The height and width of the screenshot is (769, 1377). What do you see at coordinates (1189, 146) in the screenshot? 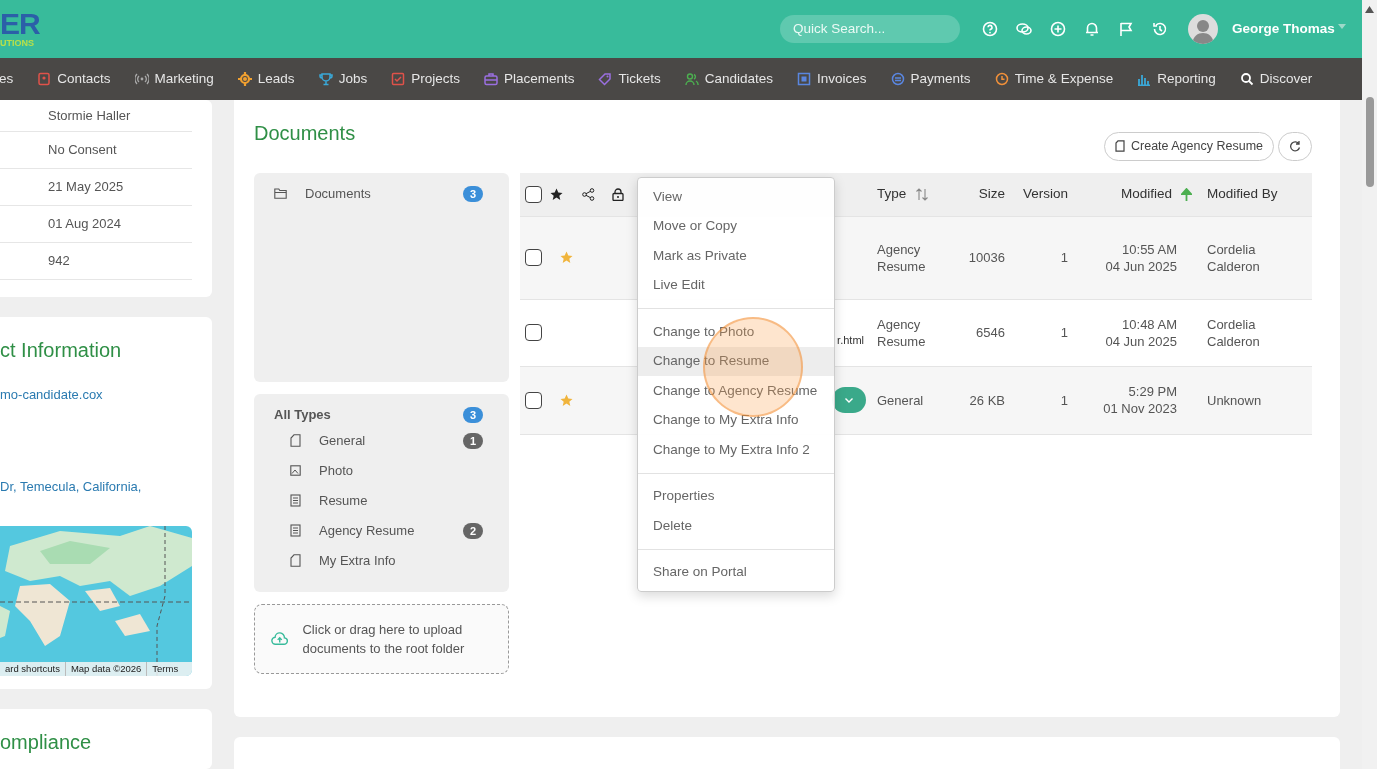
I see `create-agency-resume-button: Create Agency Resume` at bounding box center [1189, 146].